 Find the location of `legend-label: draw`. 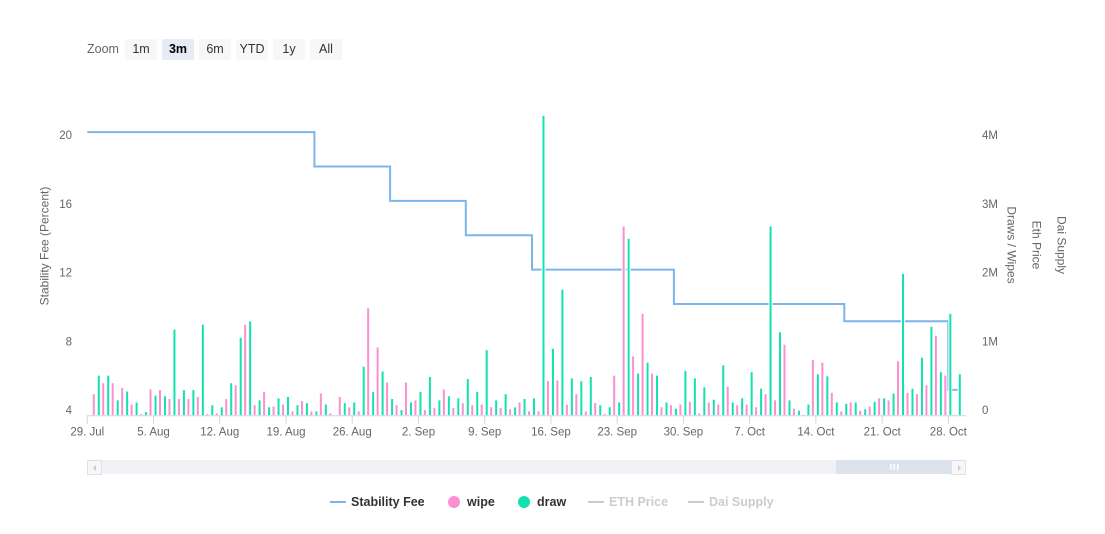

legend-label: draw is located at coordinates (552, 502).